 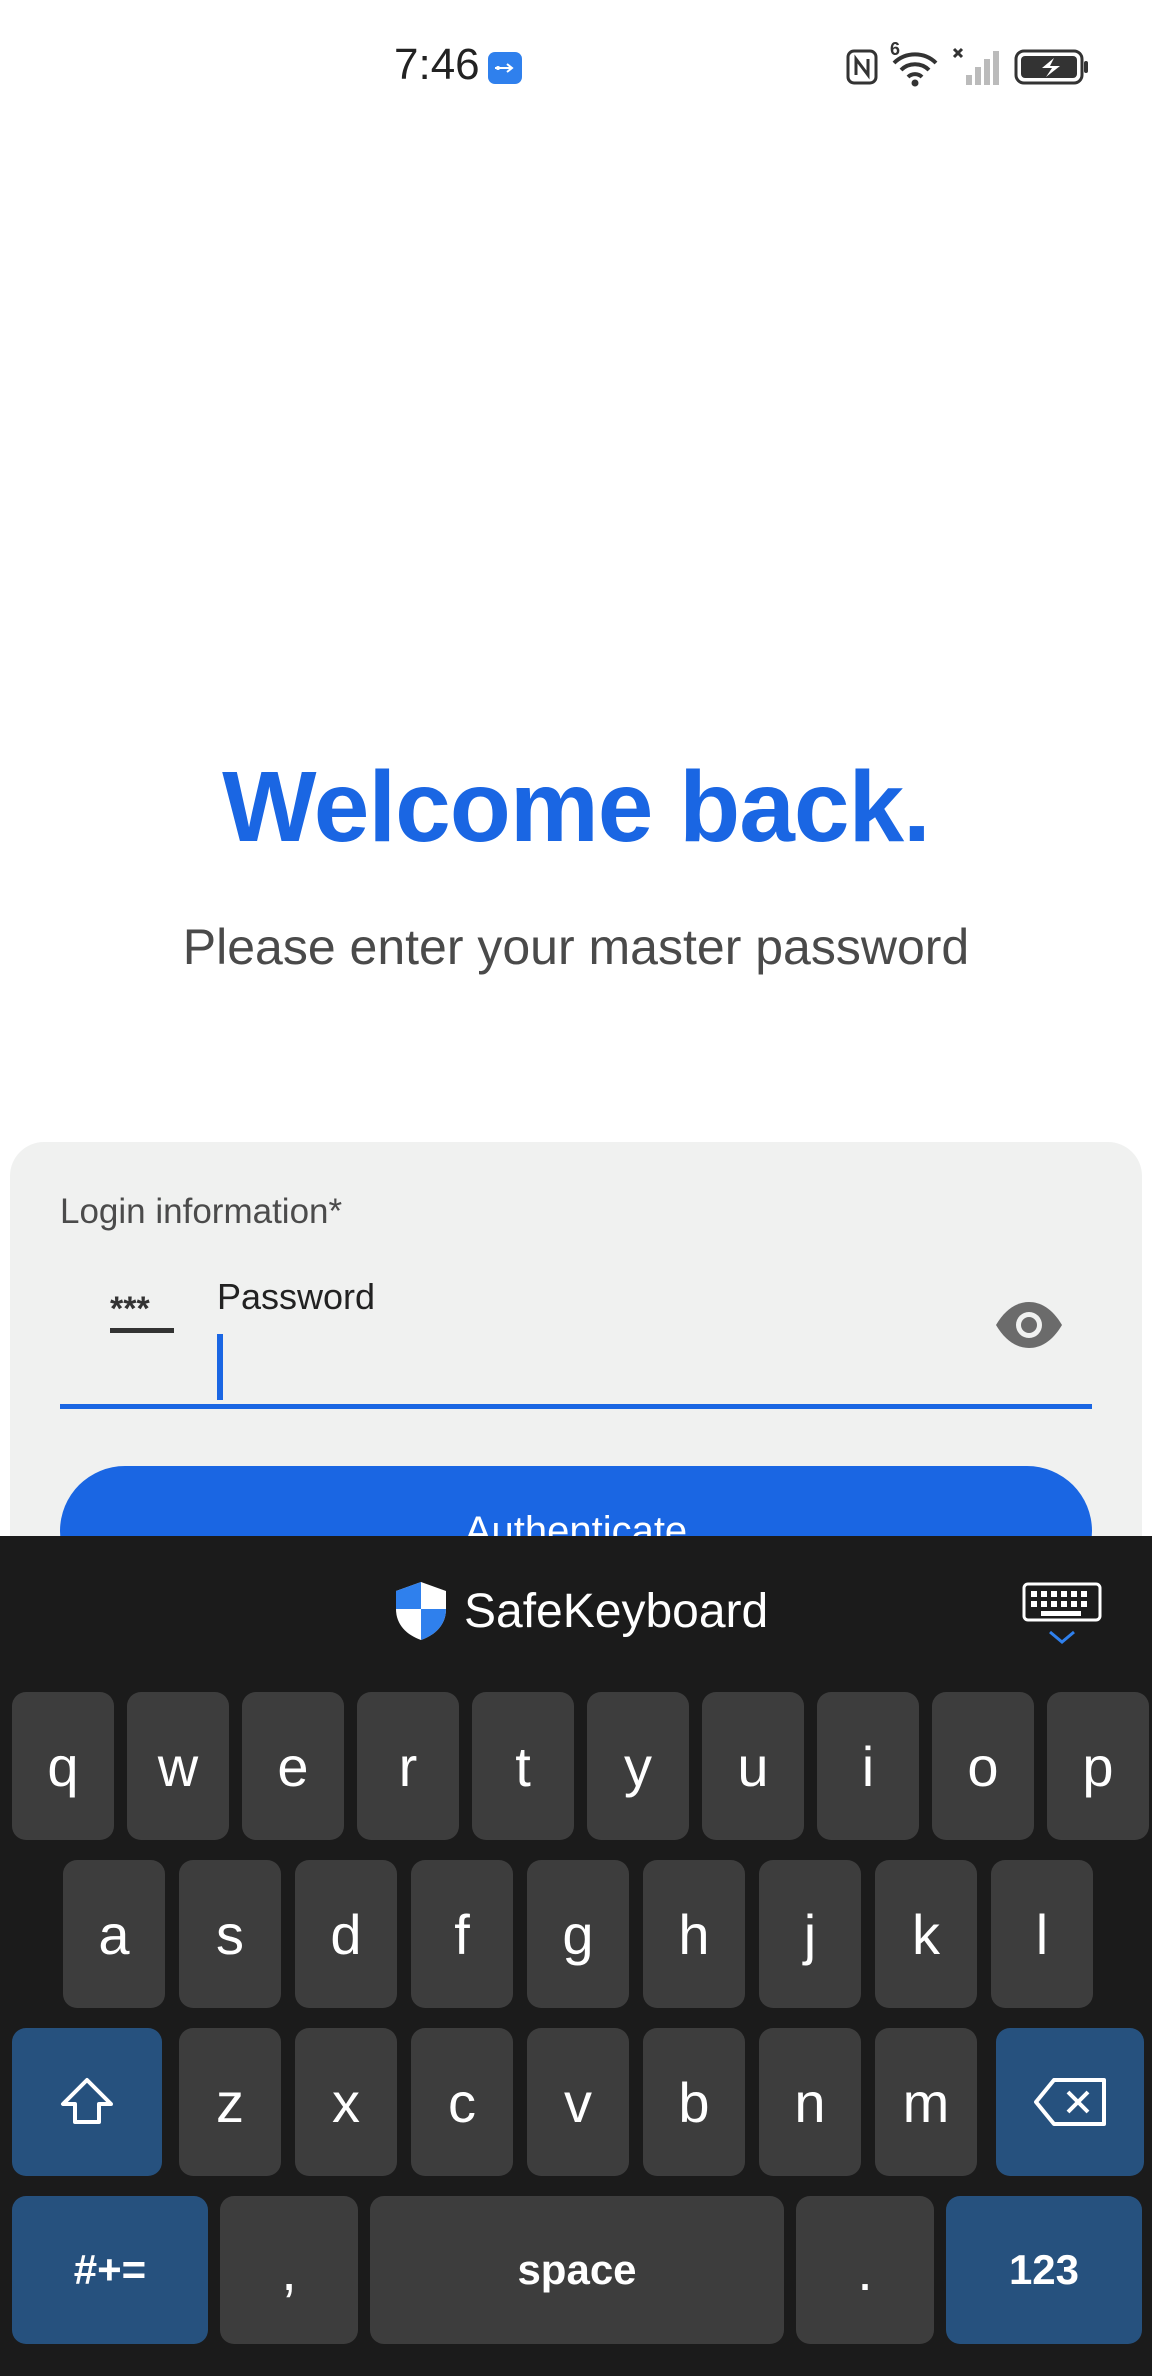 What do you see at coordinates (1051, 67) in the screenshot?
I see `battery-charging-icon` at bounding box center [1051, 67].